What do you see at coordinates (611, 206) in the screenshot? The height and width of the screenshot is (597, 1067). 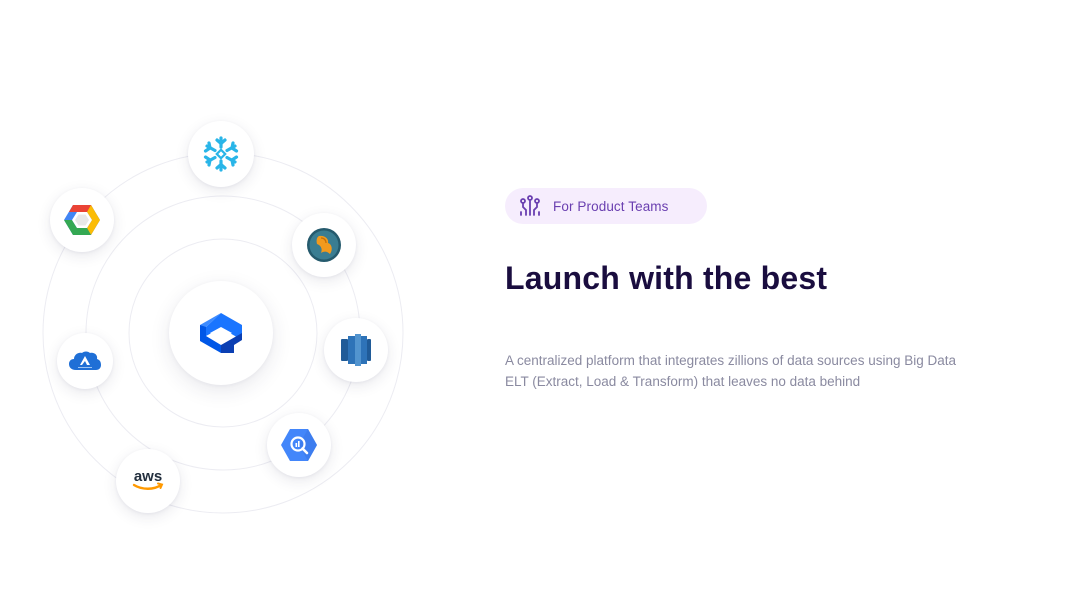 I see `audience-badge-label: For Product Teams` at bounding box center [611, 206].